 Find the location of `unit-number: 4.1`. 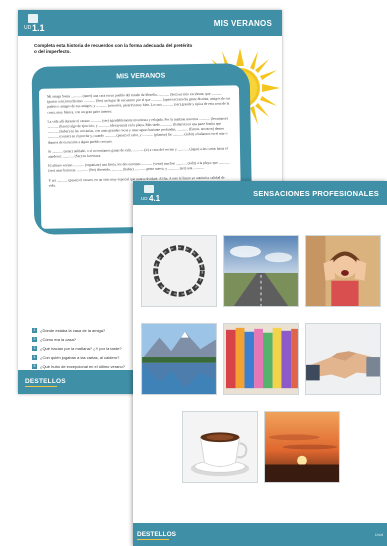

unit-number: 4.1 is located at coordinates (155, 198).